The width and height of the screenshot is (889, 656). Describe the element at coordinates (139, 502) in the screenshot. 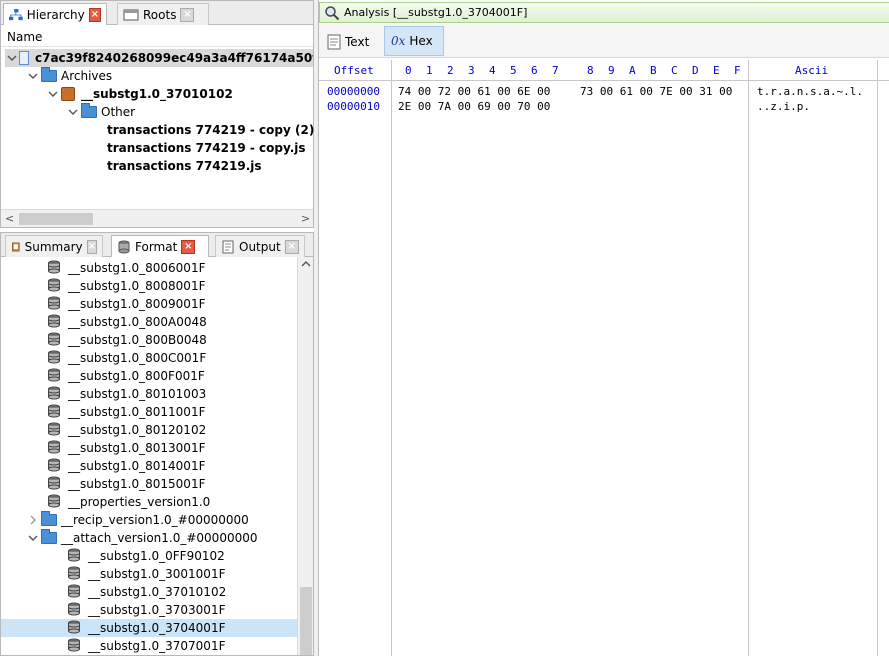

I see `tree-item-label: __properties_version1.0` at that location.